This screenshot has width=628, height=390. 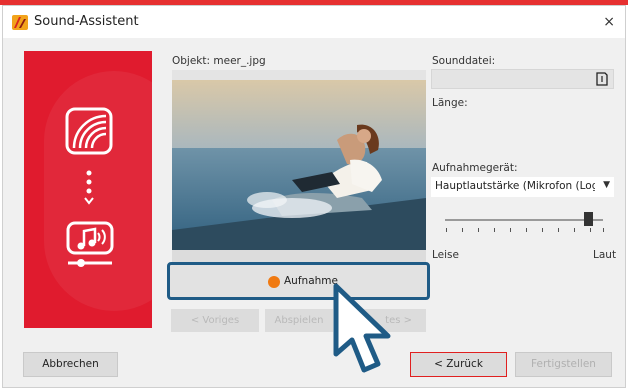 I want to click on play-button: Abspielen, so click(x=299, y=320).